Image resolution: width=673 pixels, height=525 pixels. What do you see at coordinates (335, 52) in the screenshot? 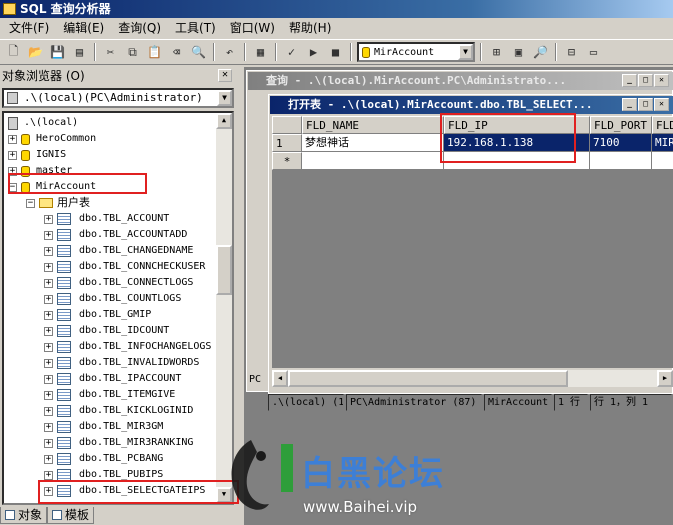
I see `stop-icon: ■` at bounding box center [335, 52].